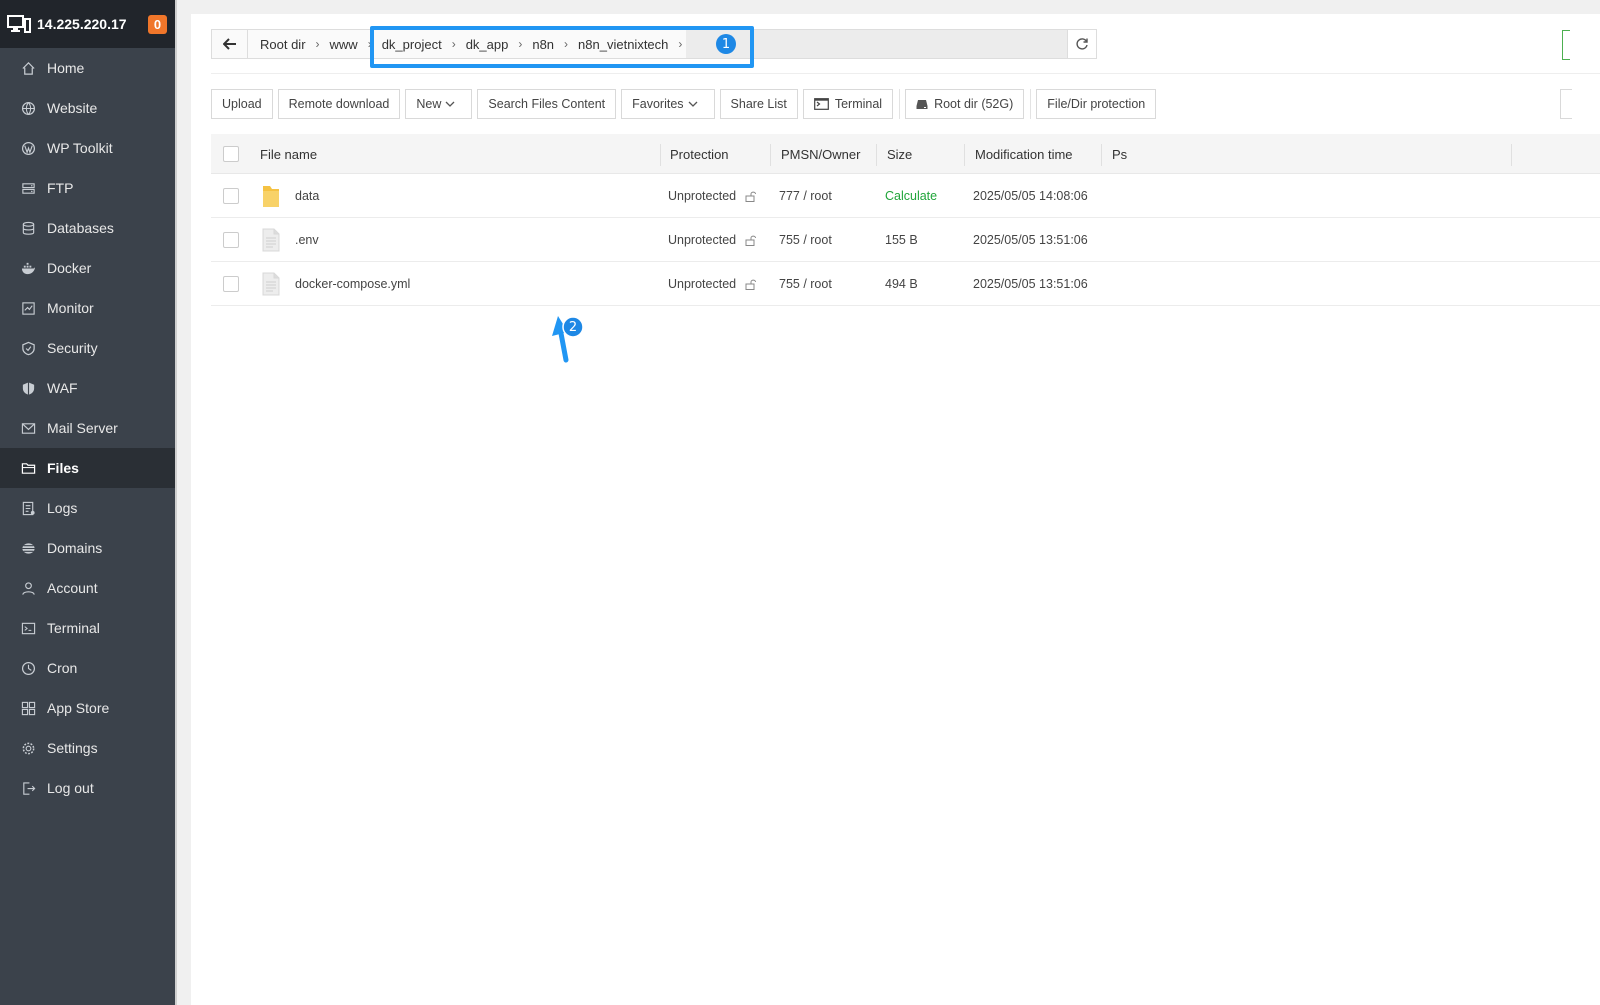 This screenshot has width=1600, height=1005. What do you see at coordinates (726, 44) in the screenshot?
I see `annotation-badge-1: 1` at bounding box center [726, 44].